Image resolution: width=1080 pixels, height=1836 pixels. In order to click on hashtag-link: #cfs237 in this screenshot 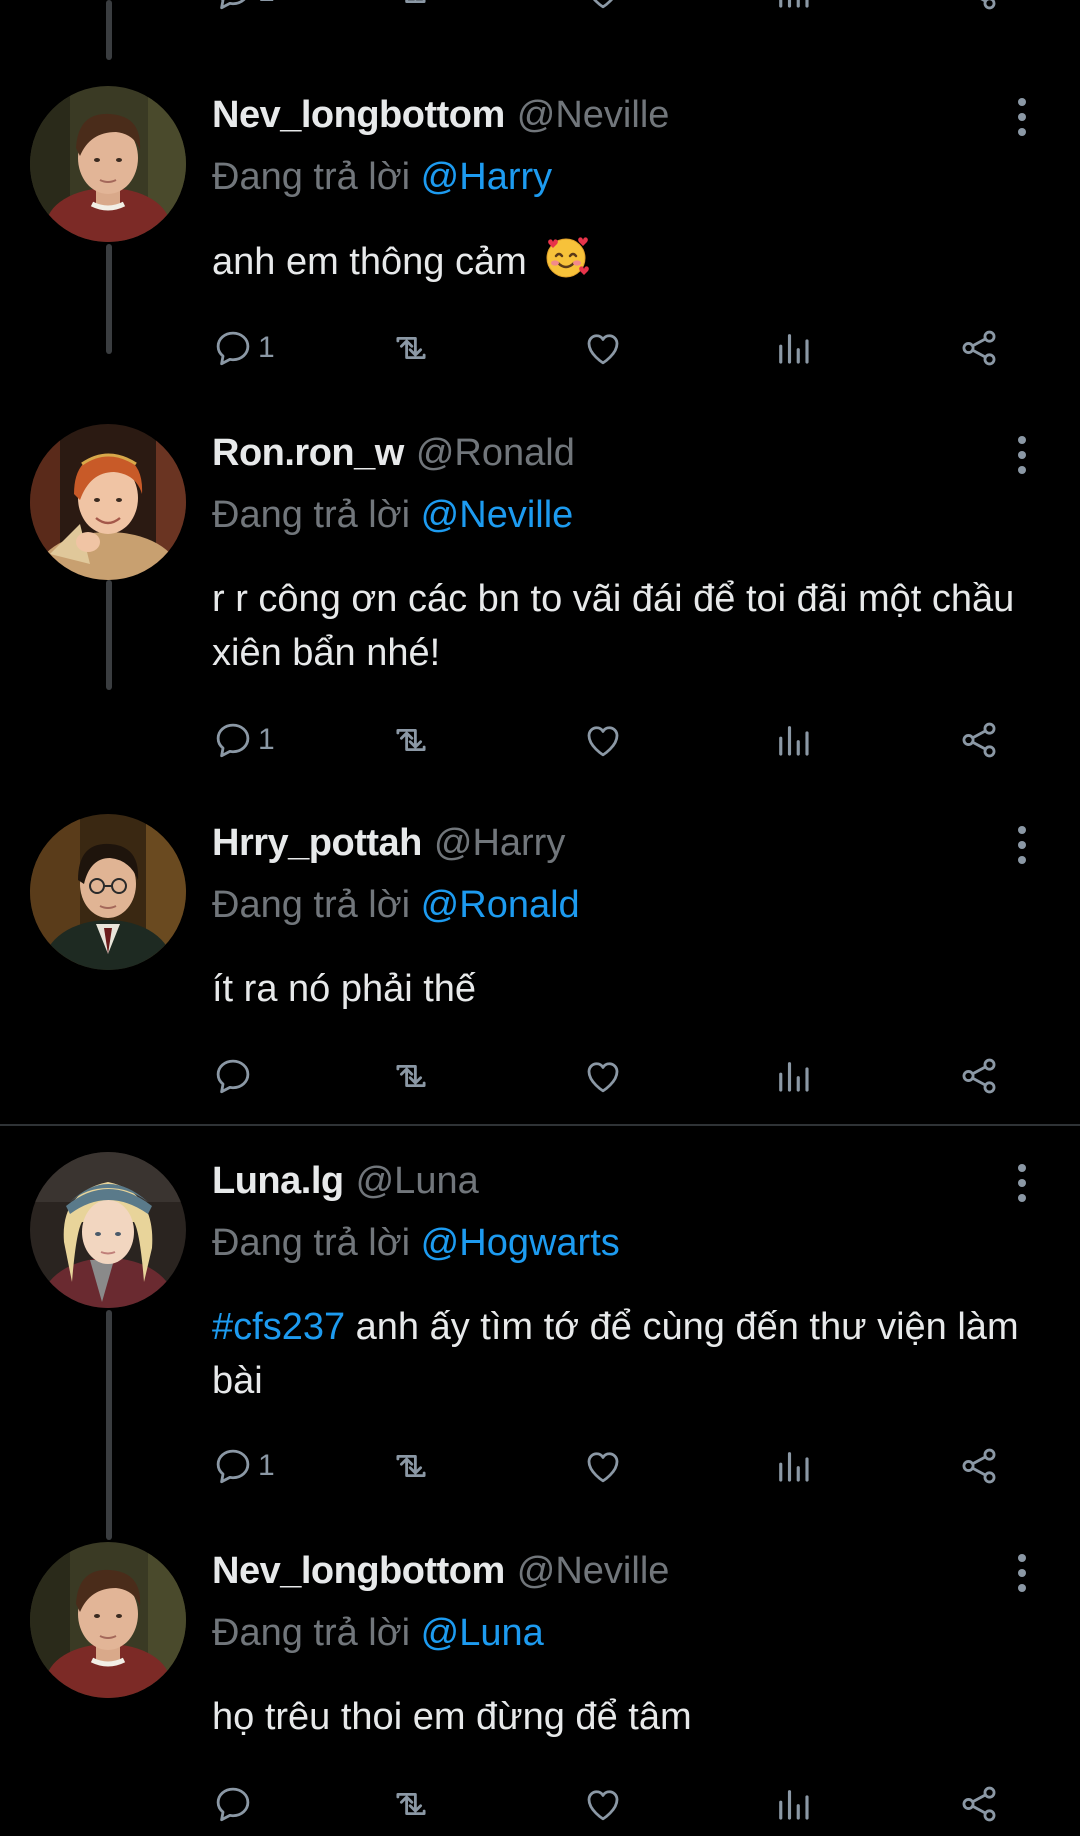, I will do `click(278, 1327)`.